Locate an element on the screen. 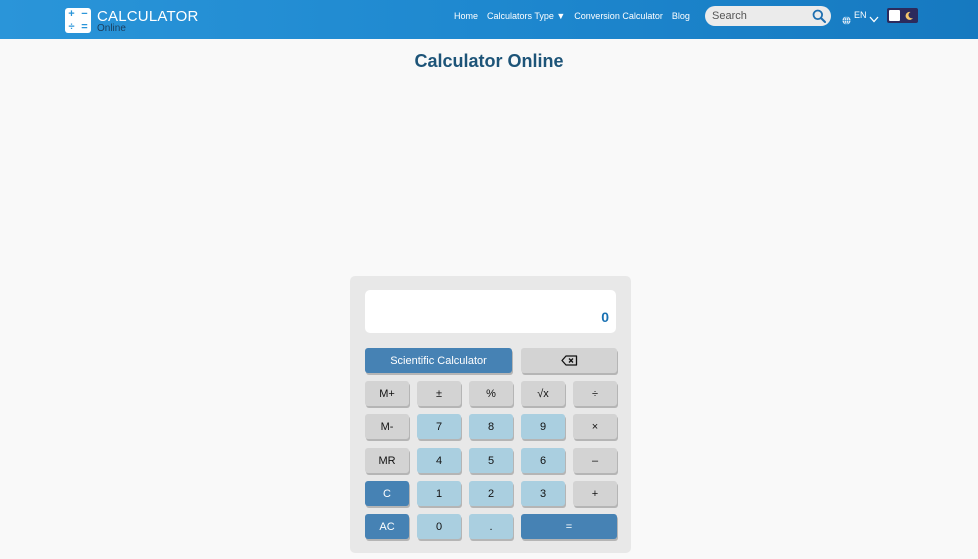 This screenshot has width=978, height=559. nav-blog: Blog is located at coordinates (681, 16).